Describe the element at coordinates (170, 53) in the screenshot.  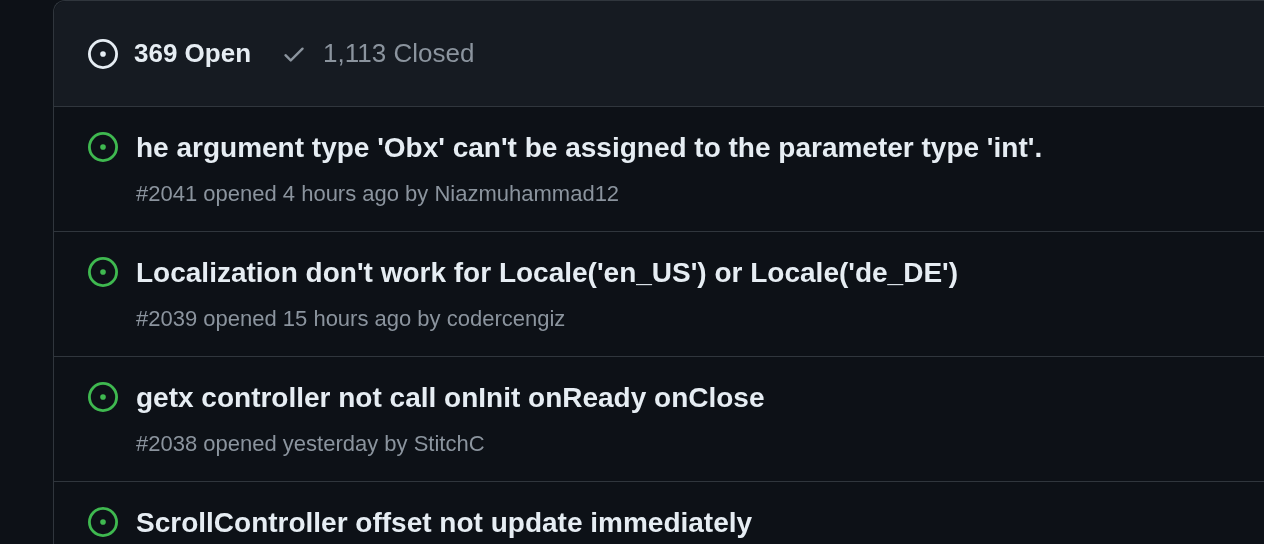
I see `state-tab: 369 Open` at that location.